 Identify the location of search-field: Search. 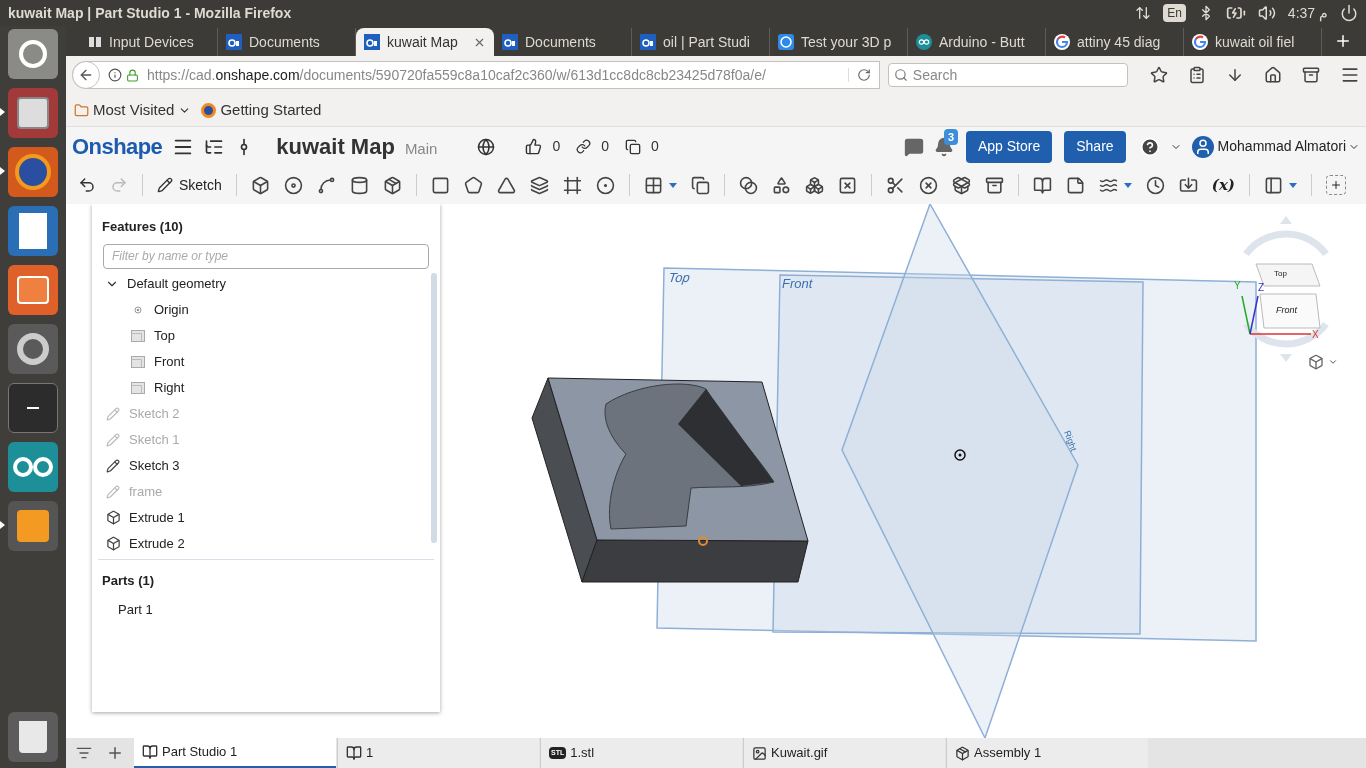
(1007, 75).